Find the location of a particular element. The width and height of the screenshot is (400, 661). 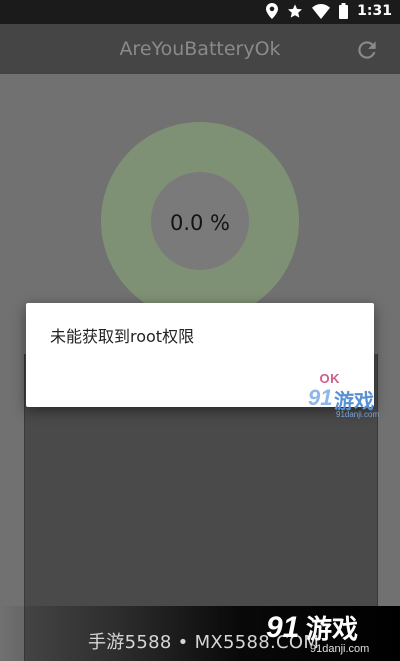

battery-icon is located at coordinates (344, 11).